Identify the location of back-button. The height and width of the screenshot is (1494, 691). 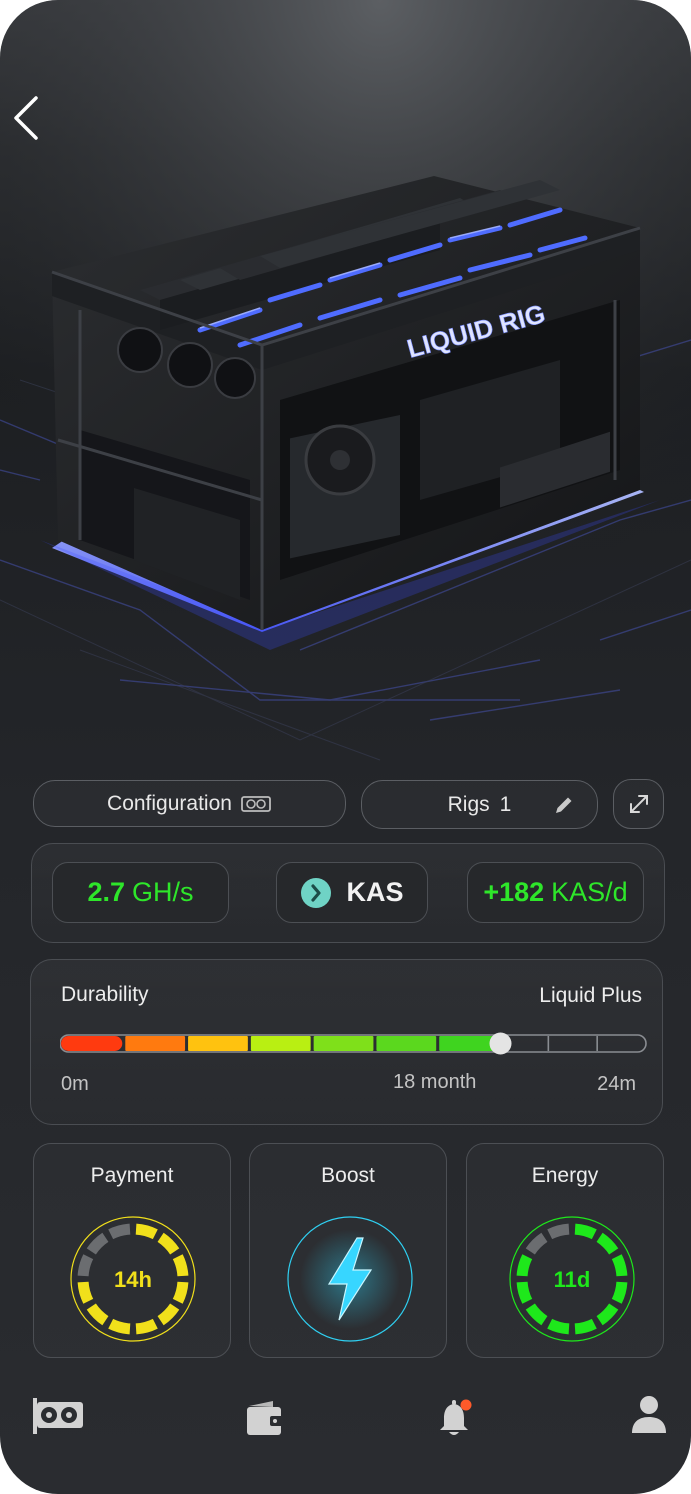
(26, 118).